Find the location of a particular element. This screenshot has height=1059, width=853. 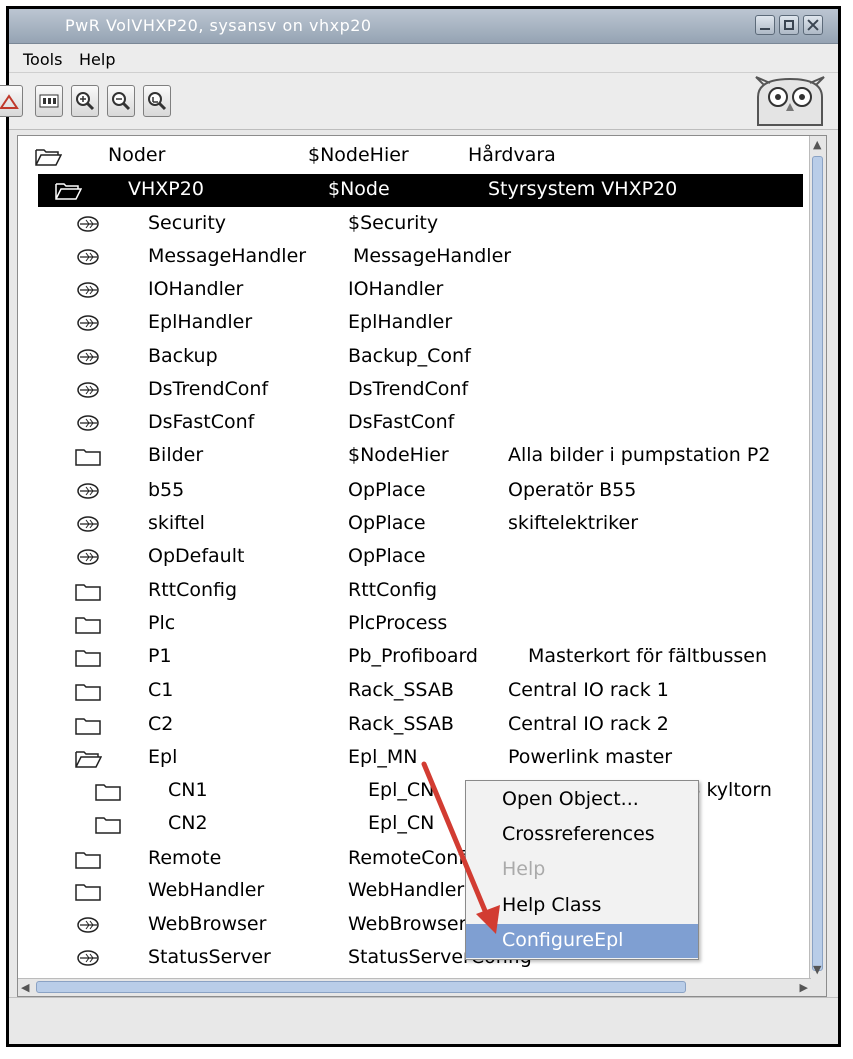

menu-item-help: Help is located at coordinates (582, 870).